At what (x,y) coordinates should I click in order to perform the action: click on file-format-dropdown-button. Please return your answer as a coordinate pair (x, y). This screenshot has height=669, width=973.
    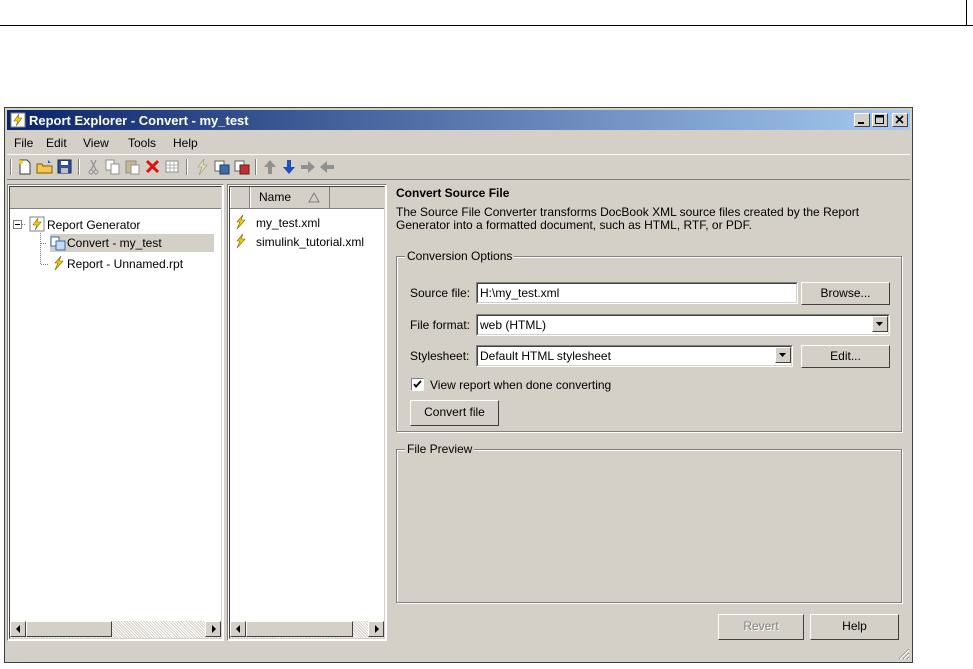
    Looking at the image, I should click on (880, 324).